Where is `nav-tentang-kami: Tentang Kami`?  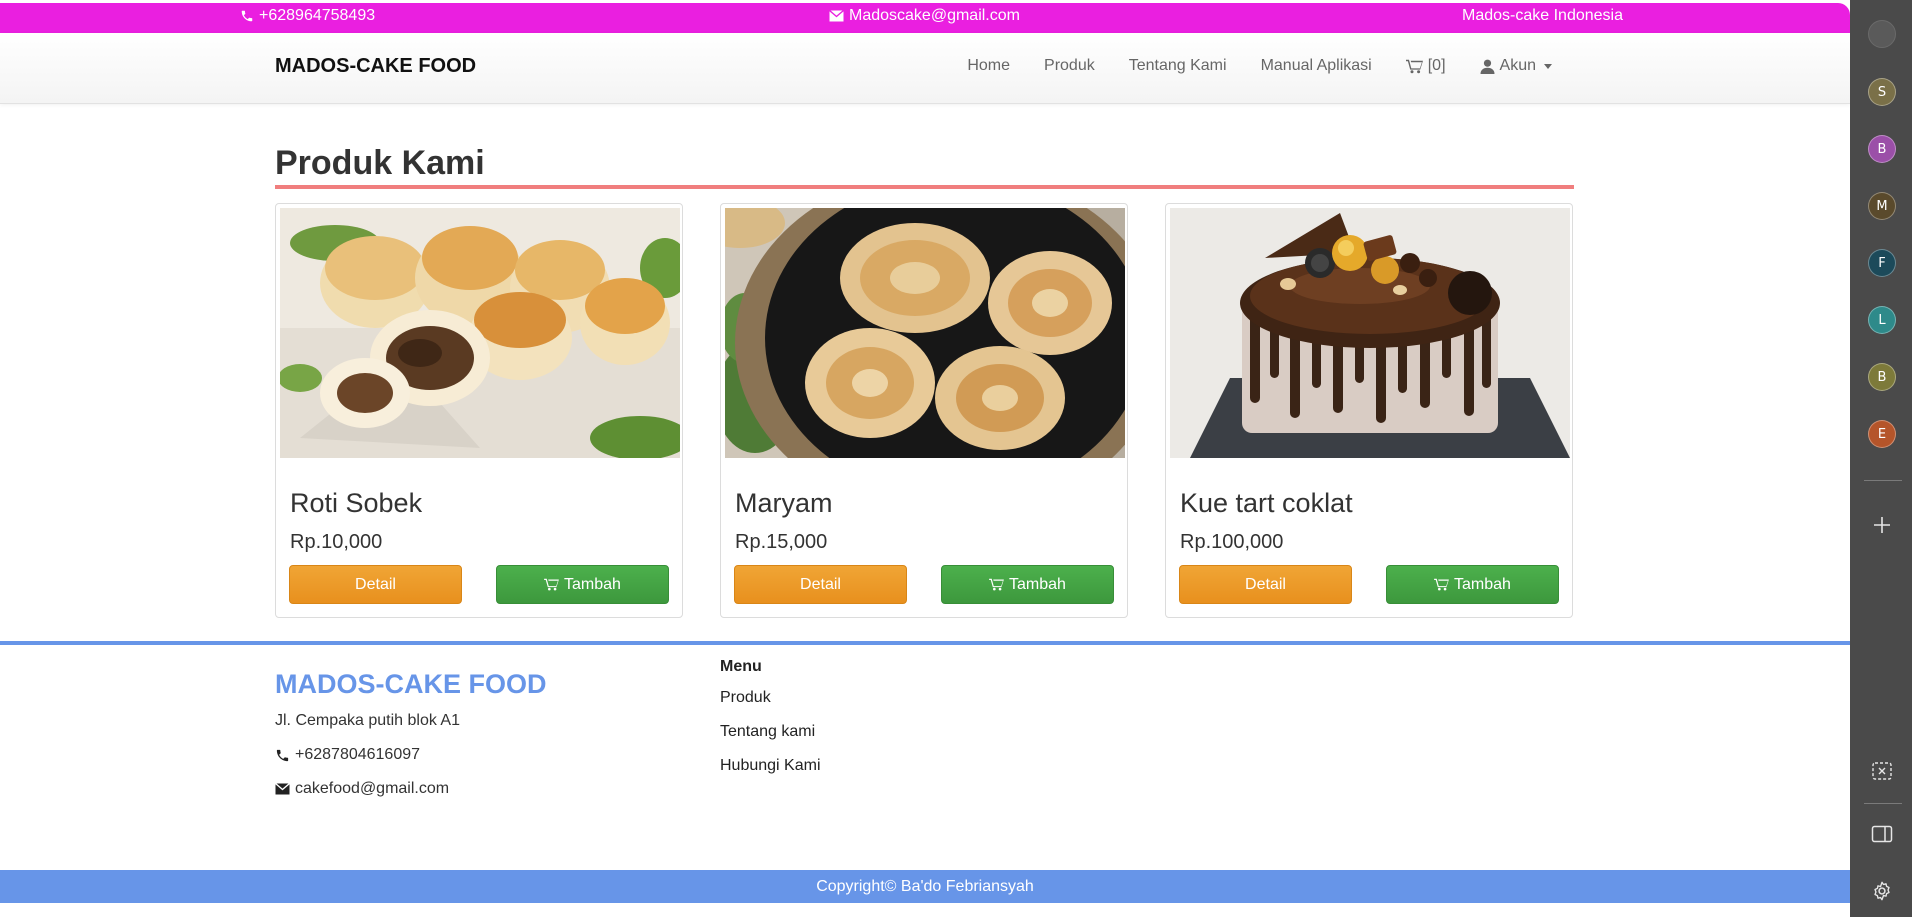
nav-tentang-kami: Tentang Kami is located at coordinates (1178, 66).